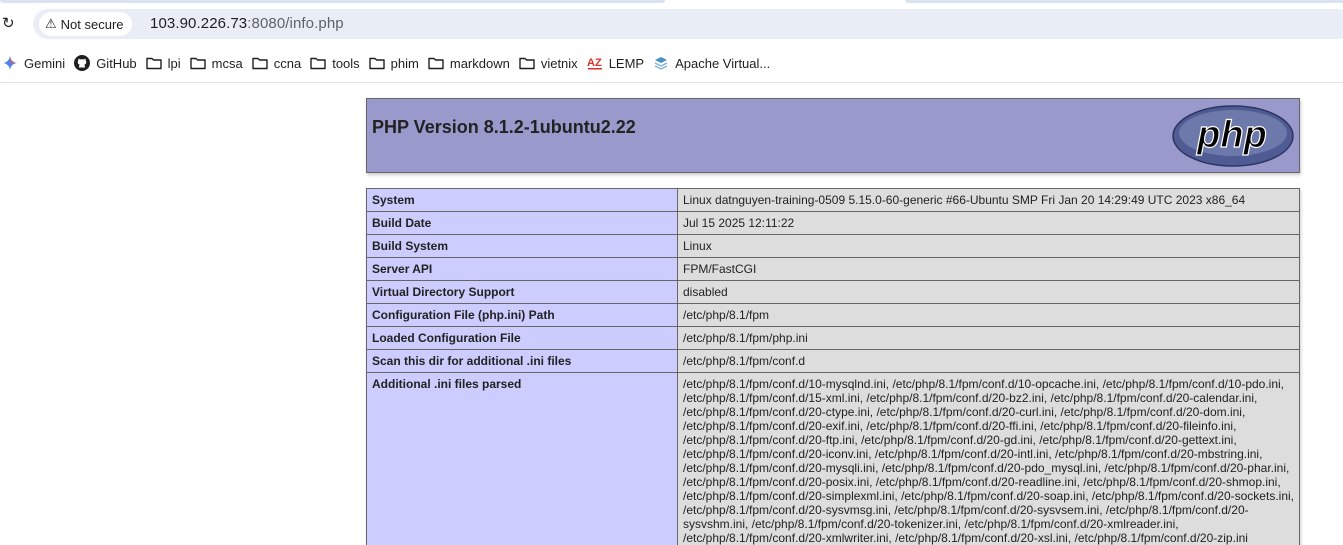 This screenshot has width=1343, height=545. I want to click on svg-text: AZ, so click(594, 63).